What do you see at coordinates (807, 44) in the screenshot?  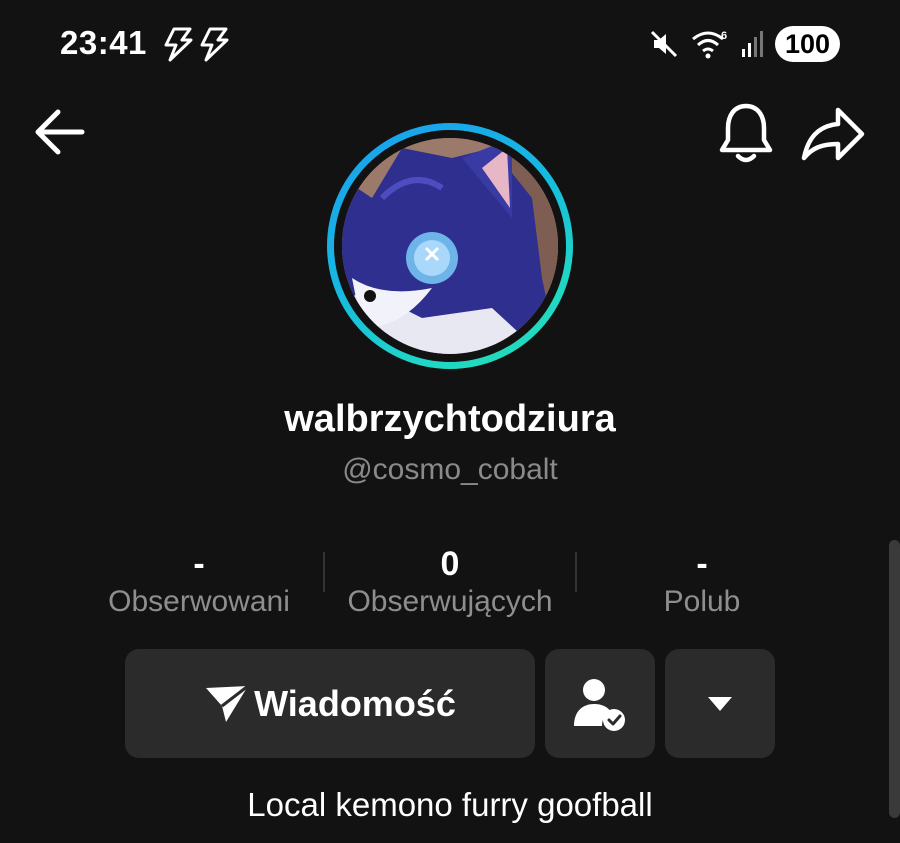 I see `battery-badge: 100` at bounding box center [807, 44].